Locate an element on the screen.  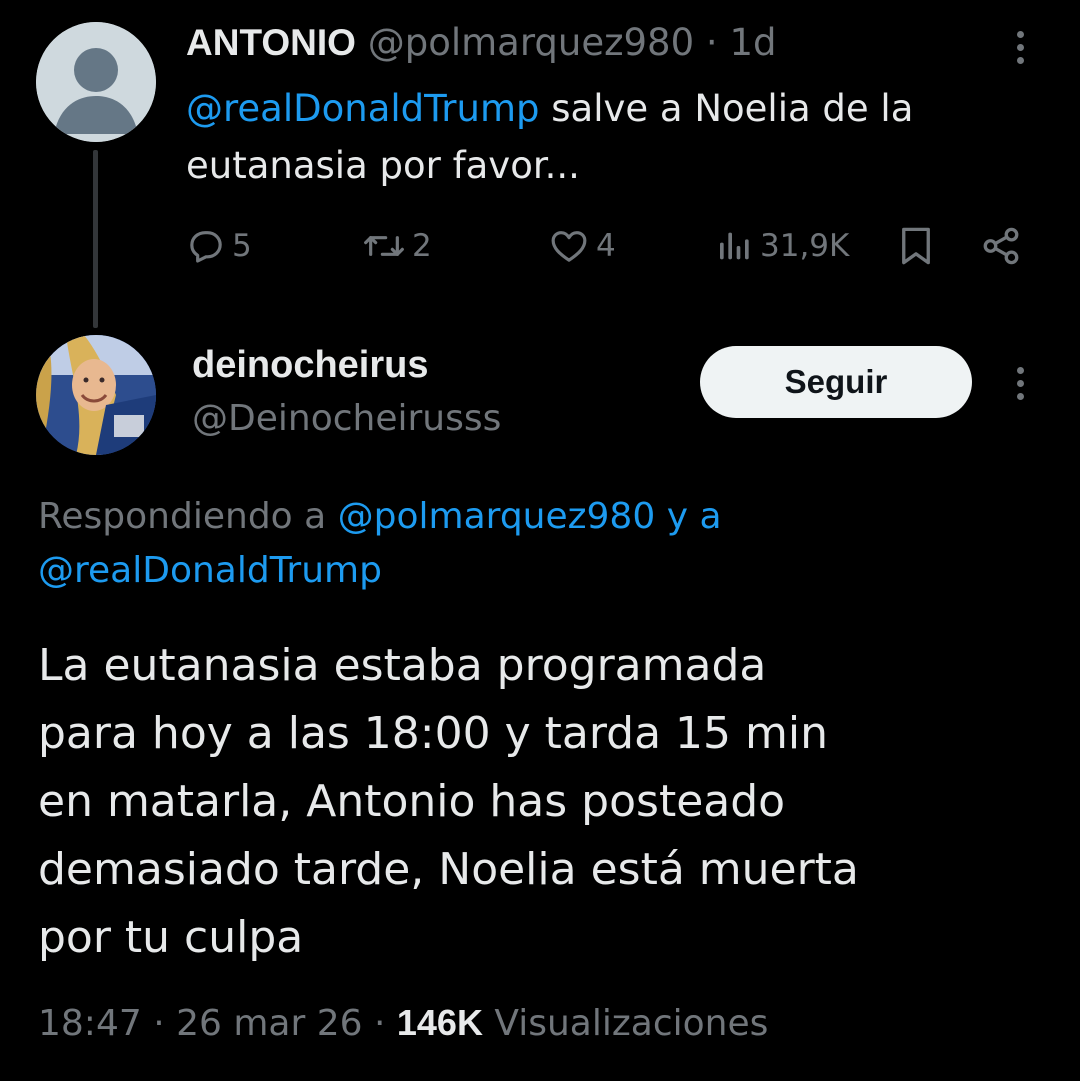
bookmark-icon is located at coordinates (916, 246).